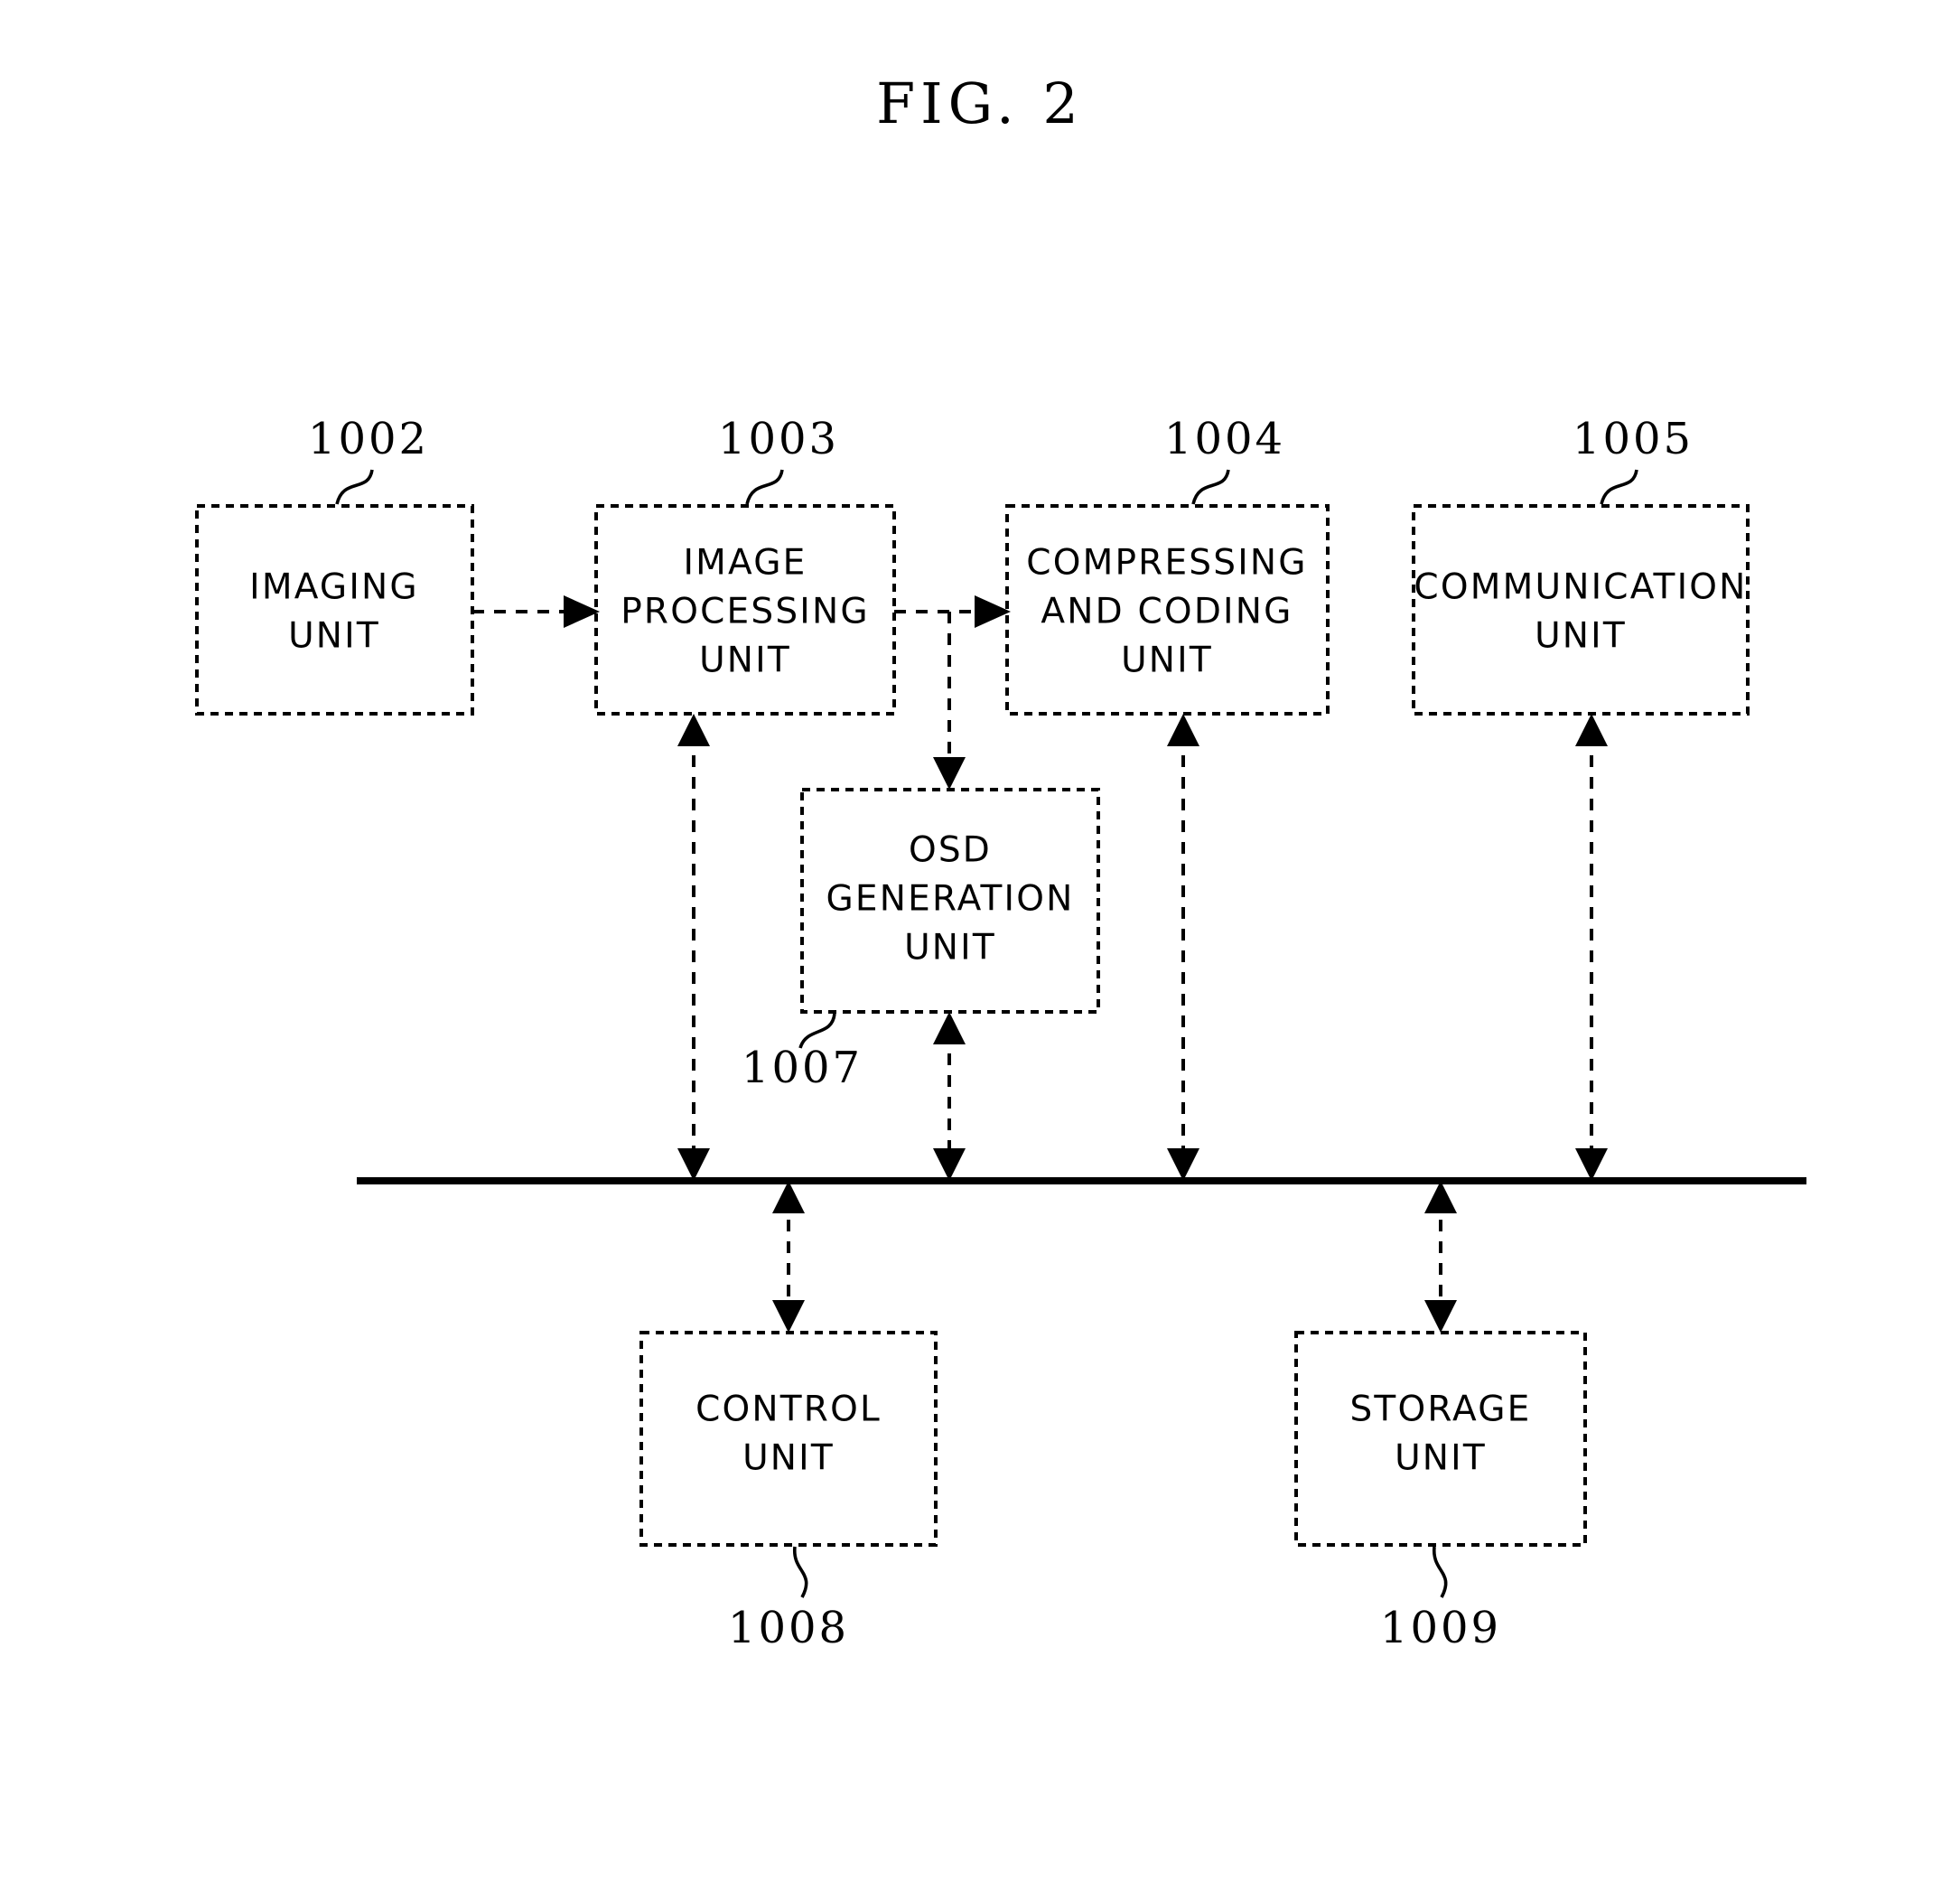  I want to click on connection-osd-to-bus, so click(949, 1096).